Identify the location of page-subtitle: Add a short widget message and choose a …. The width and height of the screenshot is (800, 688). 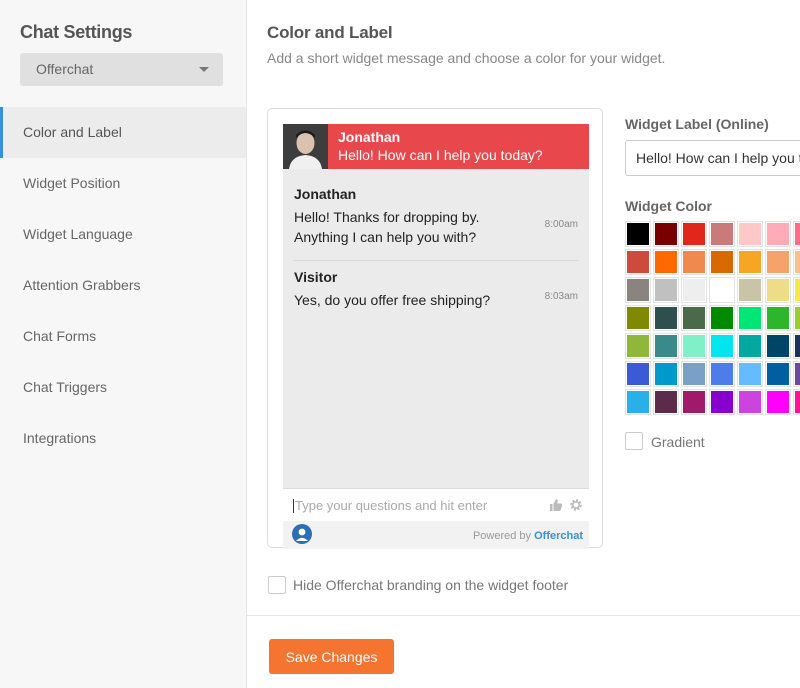
(466, 58).